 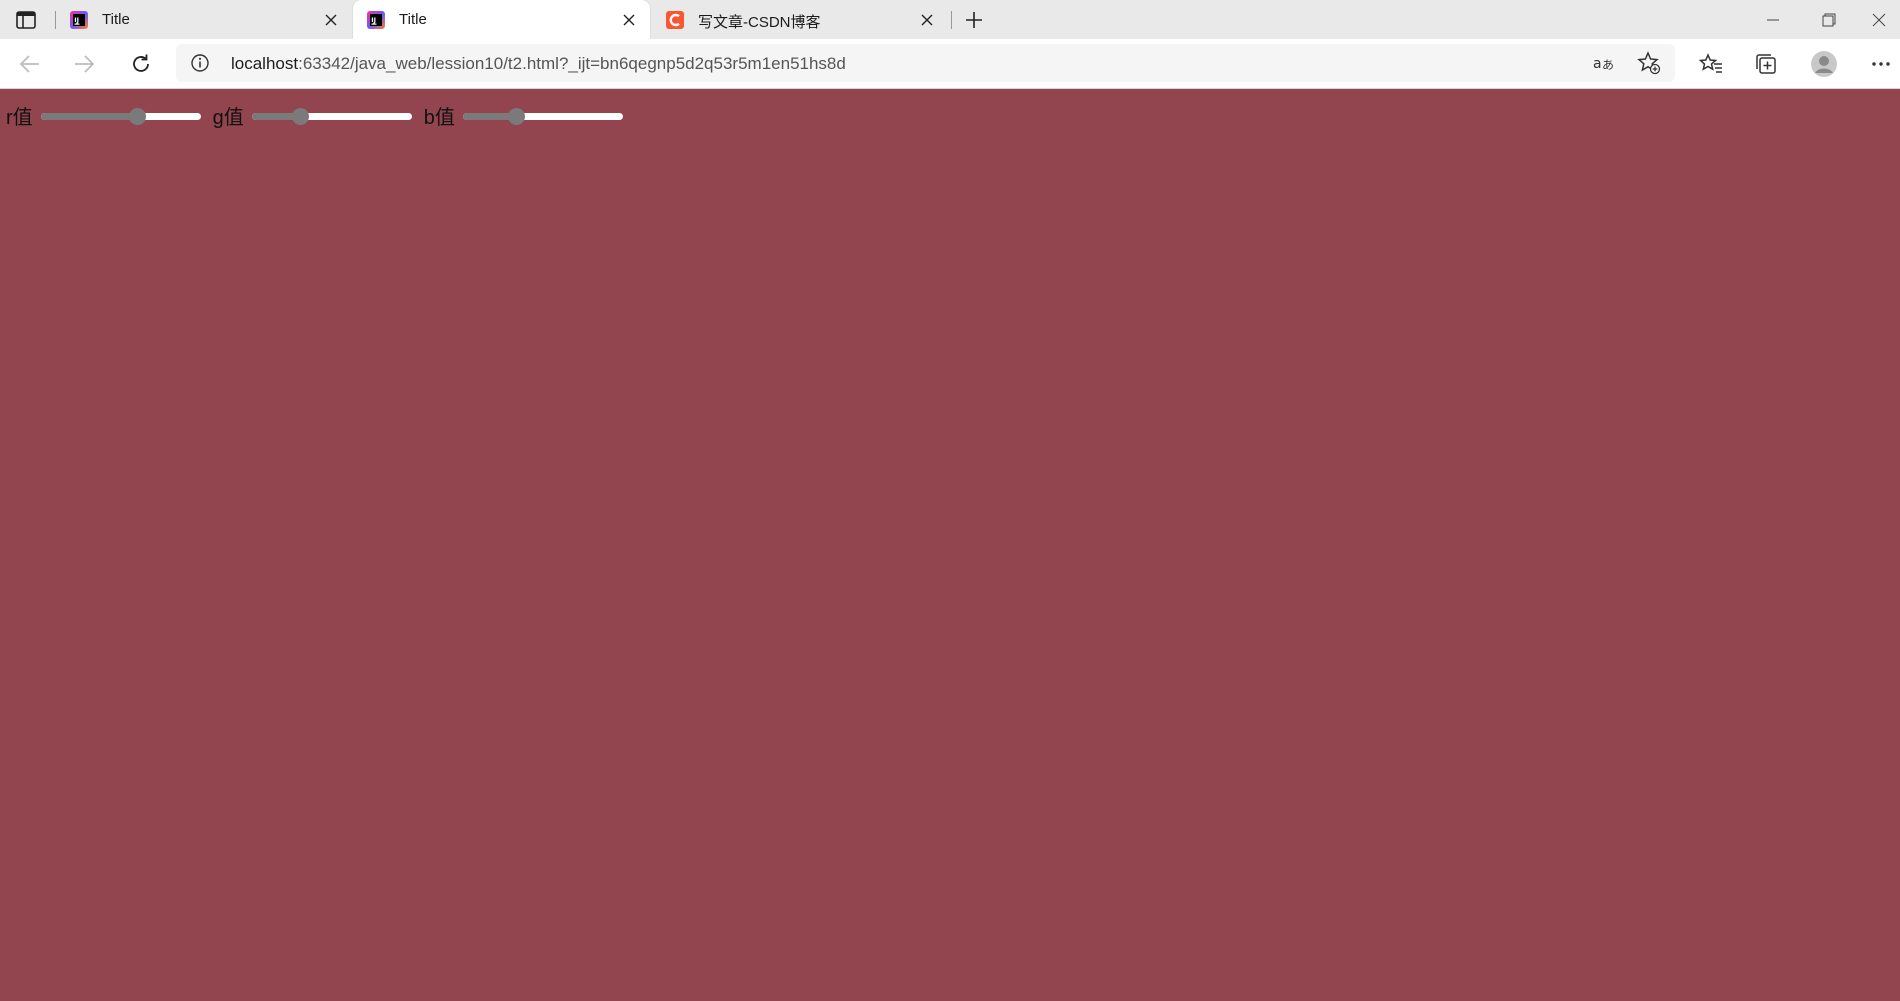 I want to click on new-tab-plus-icon, so click(x=974, y=20).